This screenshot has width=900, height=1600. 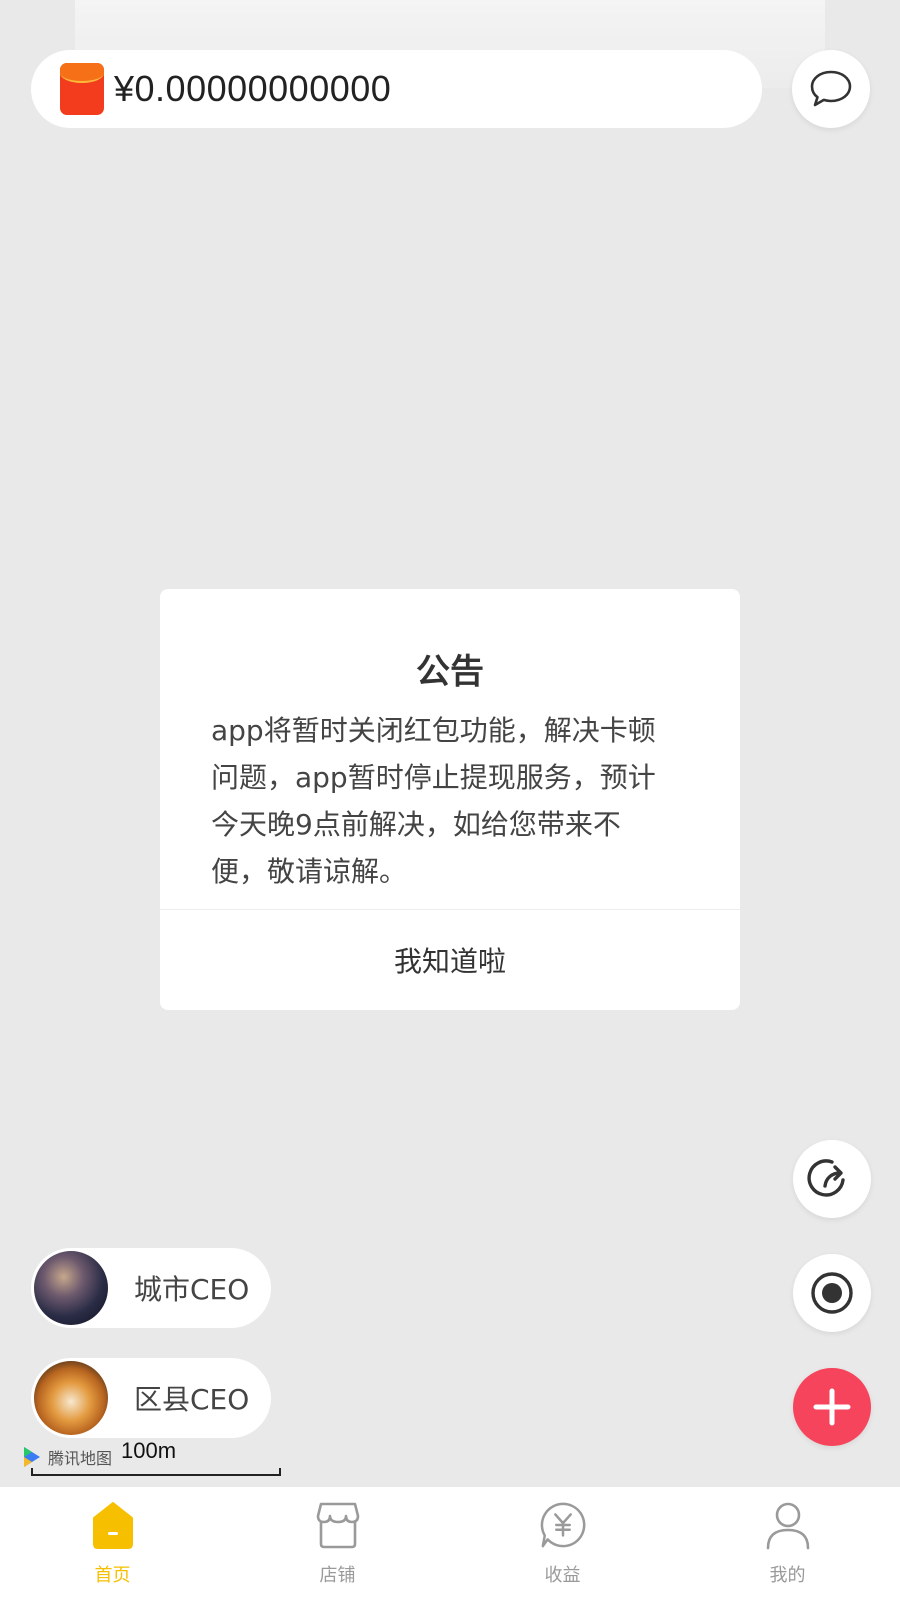 What do you see at coordinates (433, 777) in the screenshot?
I see `dialog-line: 问题，app暂时停止提现服务，预计` at bounding box center [433, 777].